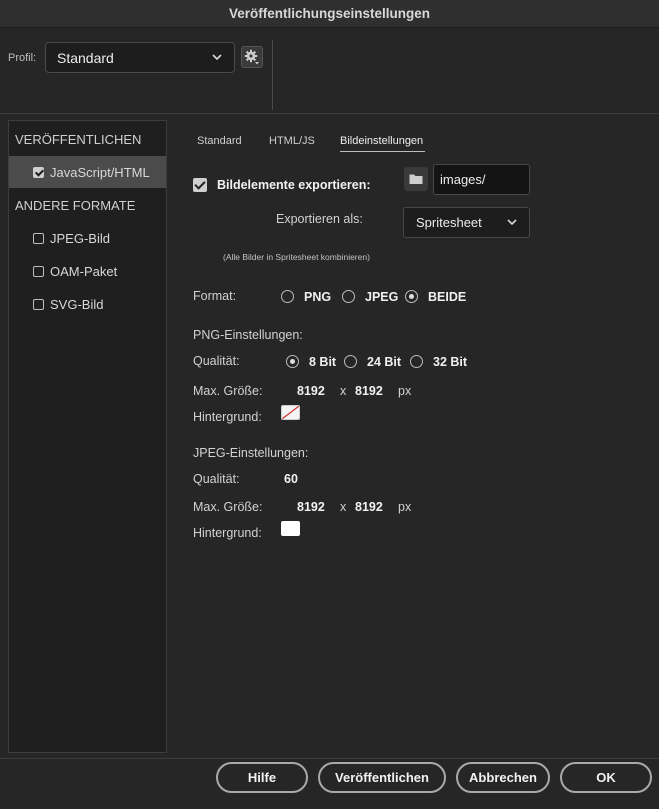 The height and width of the screenshot is (809, 659). Describe the element at coordinates (294, 185) in the screenshot. I see `export-images-label: Bildelemente exportieren:` at that location.